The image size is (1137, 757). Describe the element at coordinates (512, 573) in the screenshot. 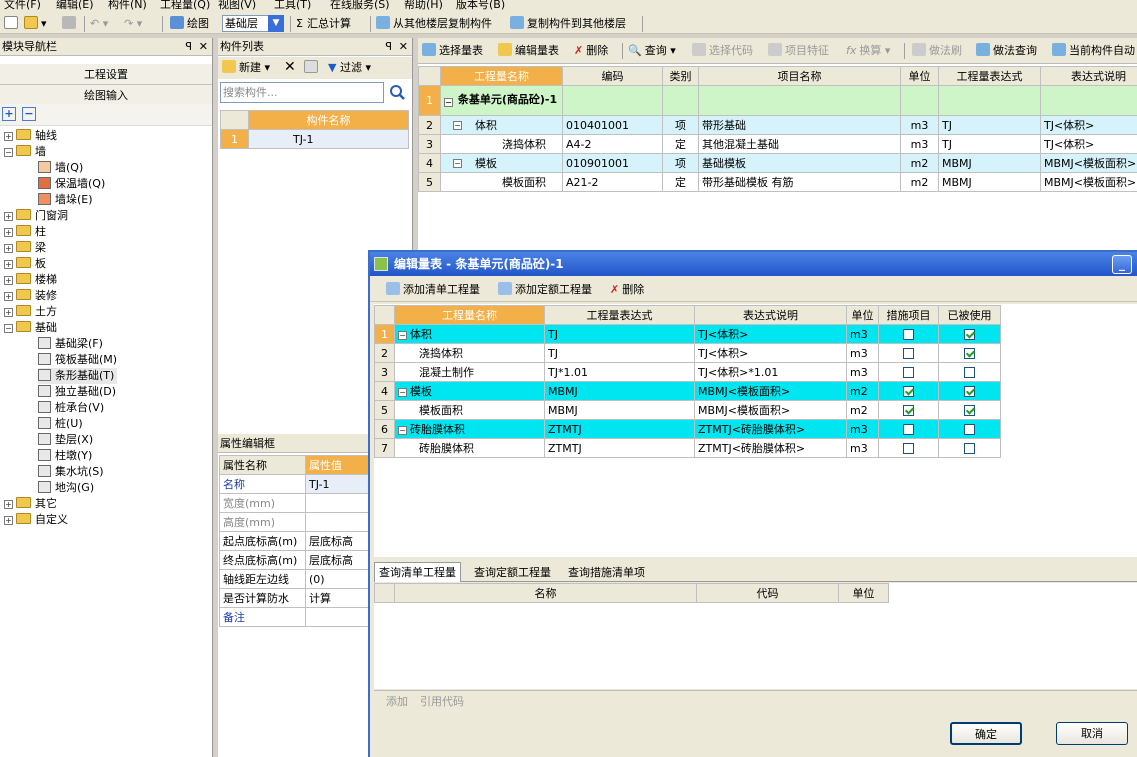

I see `tab-query-quota: 查询定额工程量` at that location.